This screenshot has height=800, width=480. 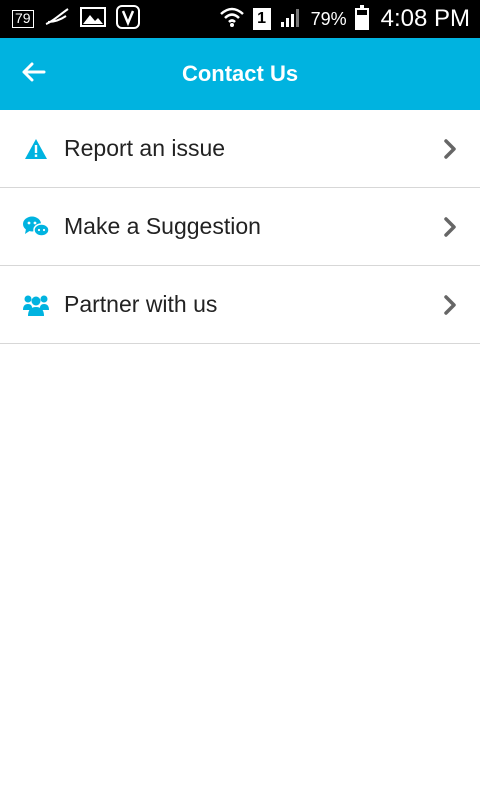 I want to click on chat-bubbles-icon, so click(x=36, y=227).